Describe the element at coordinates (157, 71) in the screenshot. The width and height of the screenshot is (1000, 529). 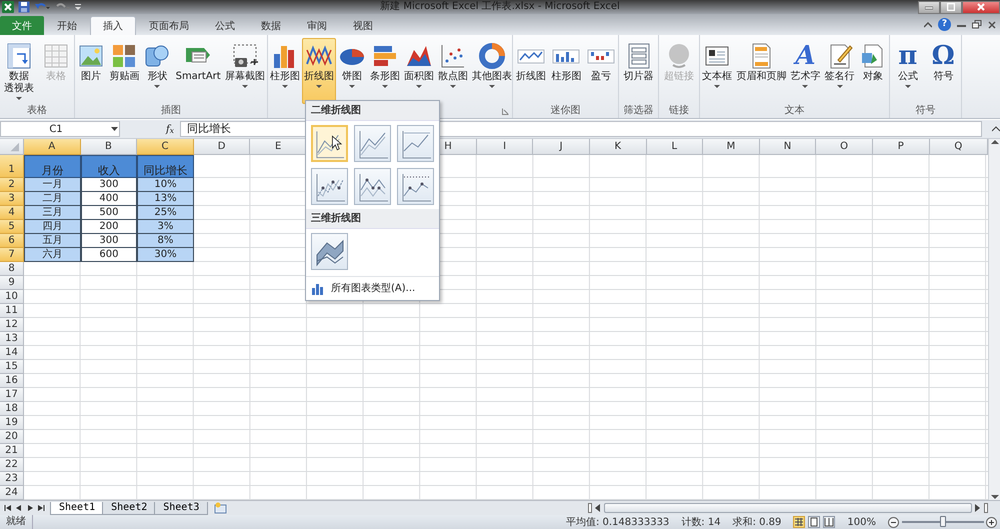
I see `ribbon-button: 形状` at that location.